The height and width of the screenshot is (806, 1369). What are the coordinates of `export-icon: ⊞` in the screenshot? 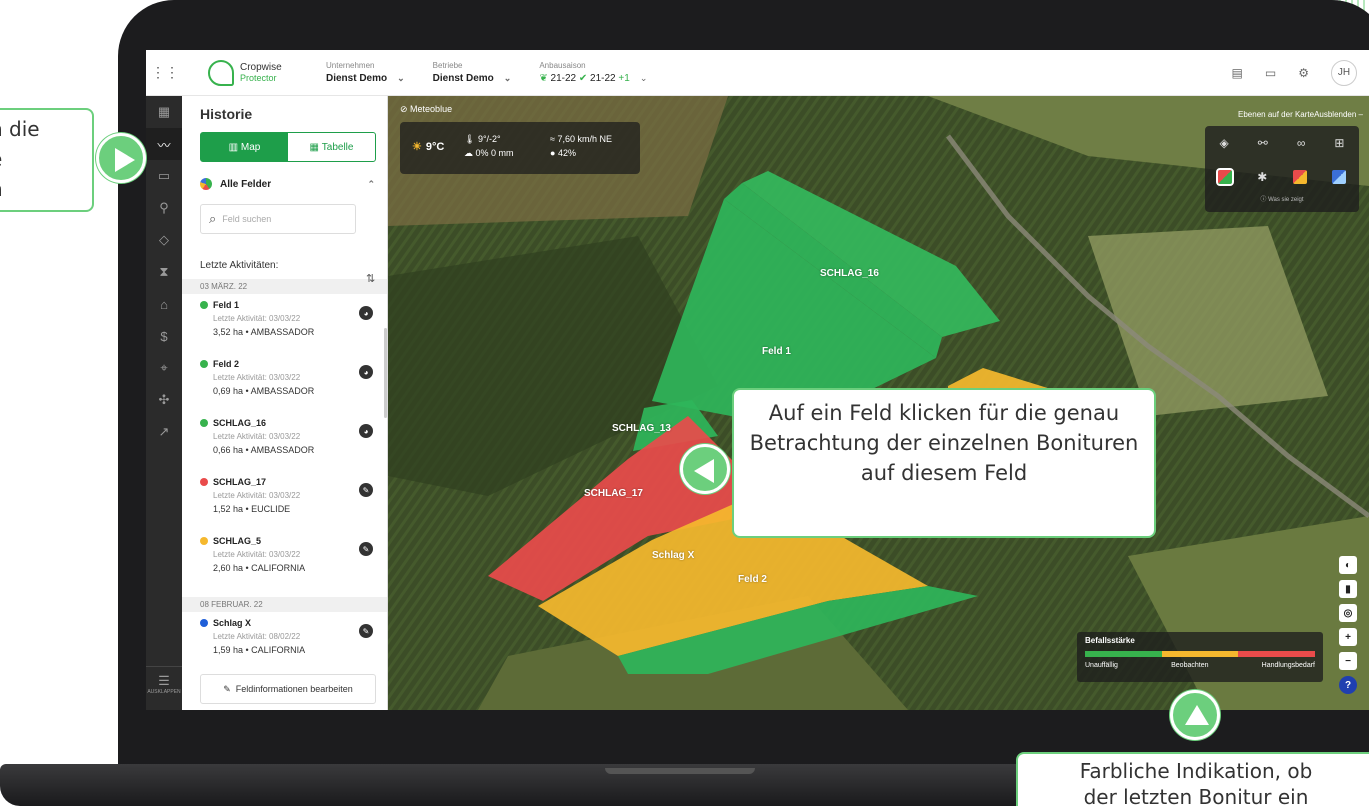 It's located at (1339, 143).